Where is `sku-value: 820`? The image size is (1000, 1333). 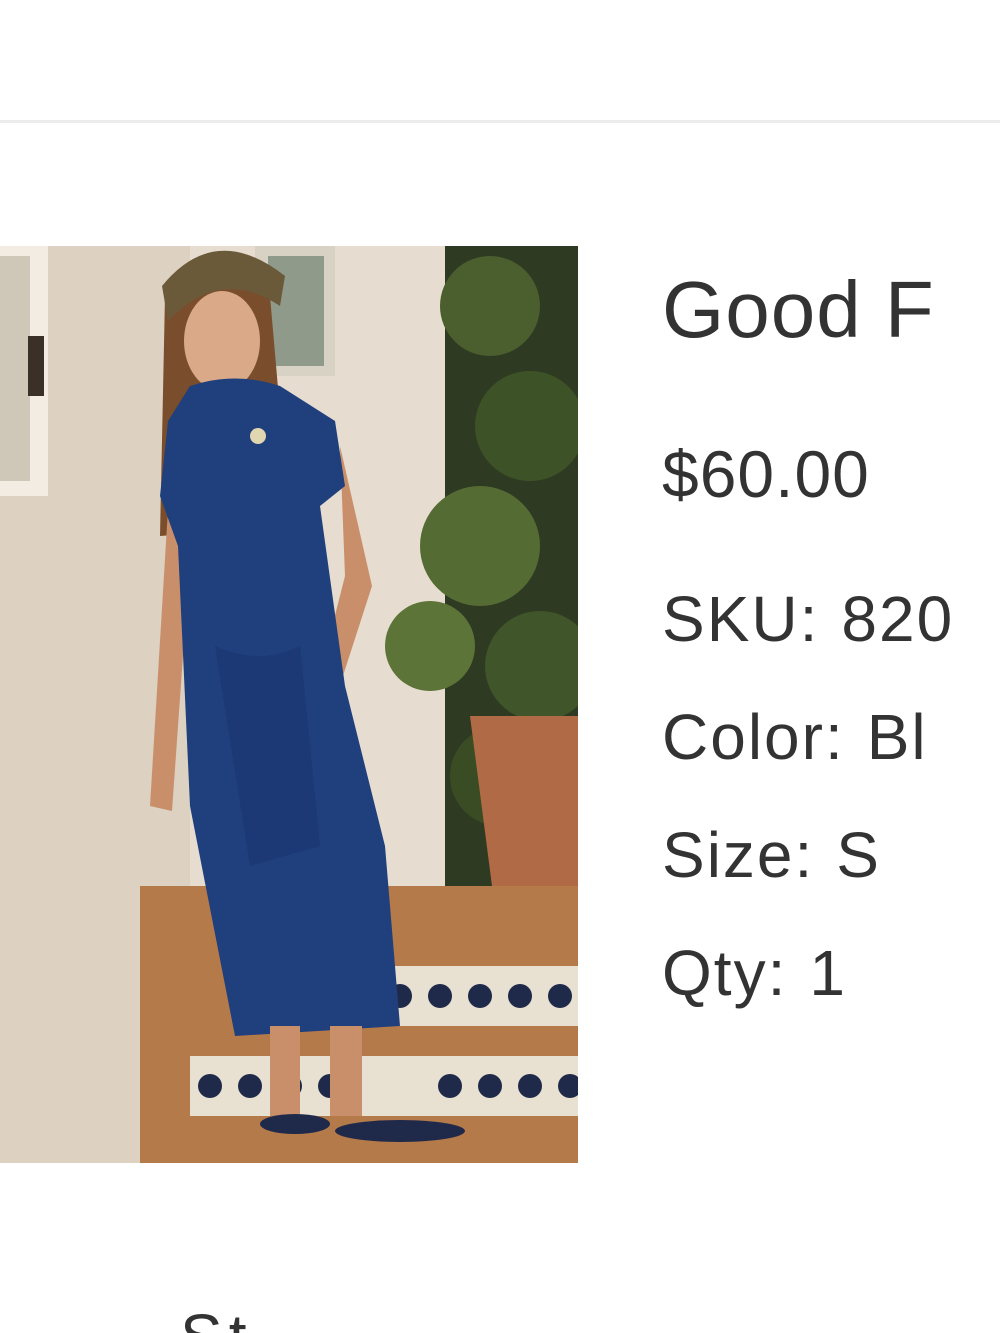 sku-value: 820 is located at coordinates (898, 619).